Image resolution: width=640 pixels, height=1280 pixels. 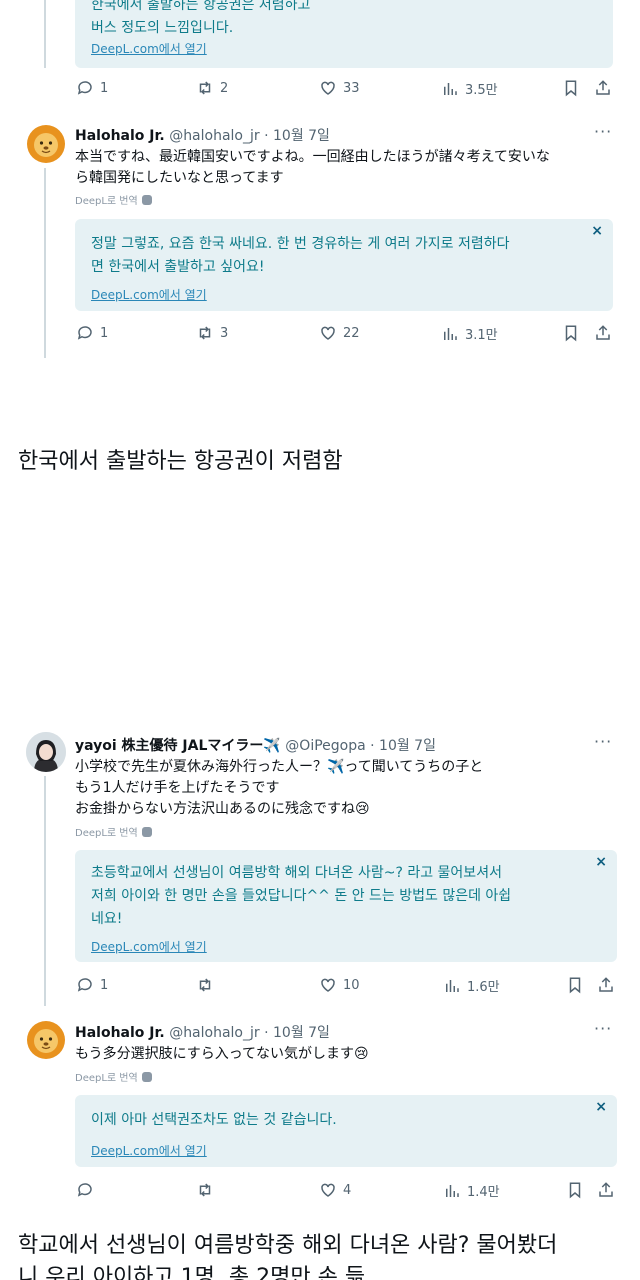 I want to click on tweet-line: 本当ですね、最近韓国安いですよね。一回経由したほうが諸々考えて安いな, so click(x=312, y=157).